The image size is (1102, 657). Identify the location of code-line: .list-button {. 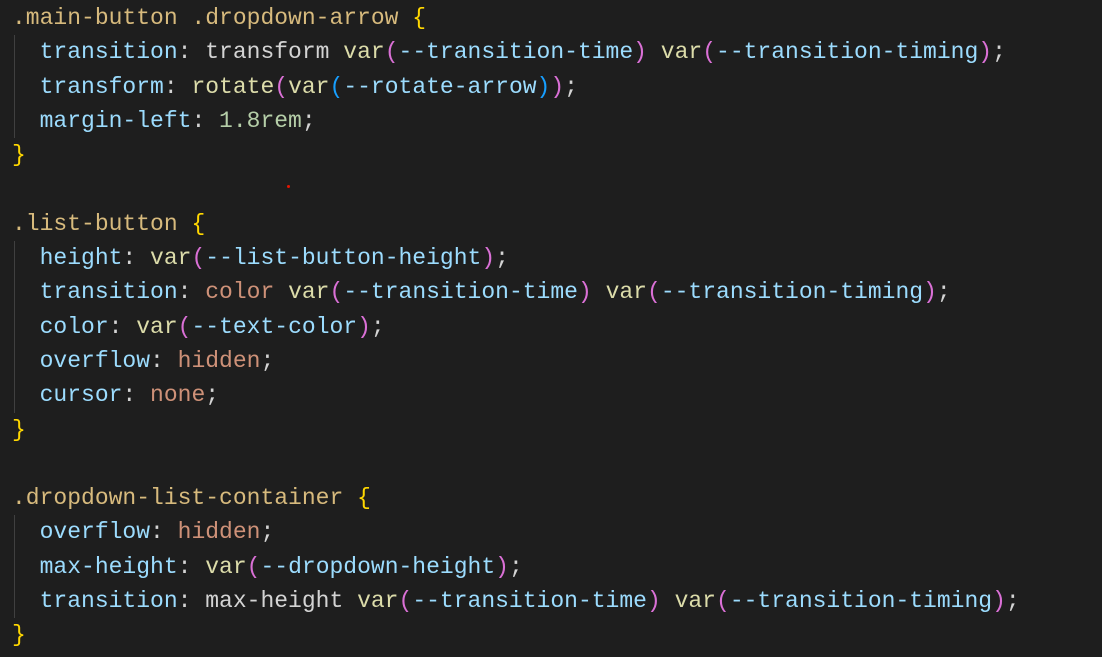
(516, 224).